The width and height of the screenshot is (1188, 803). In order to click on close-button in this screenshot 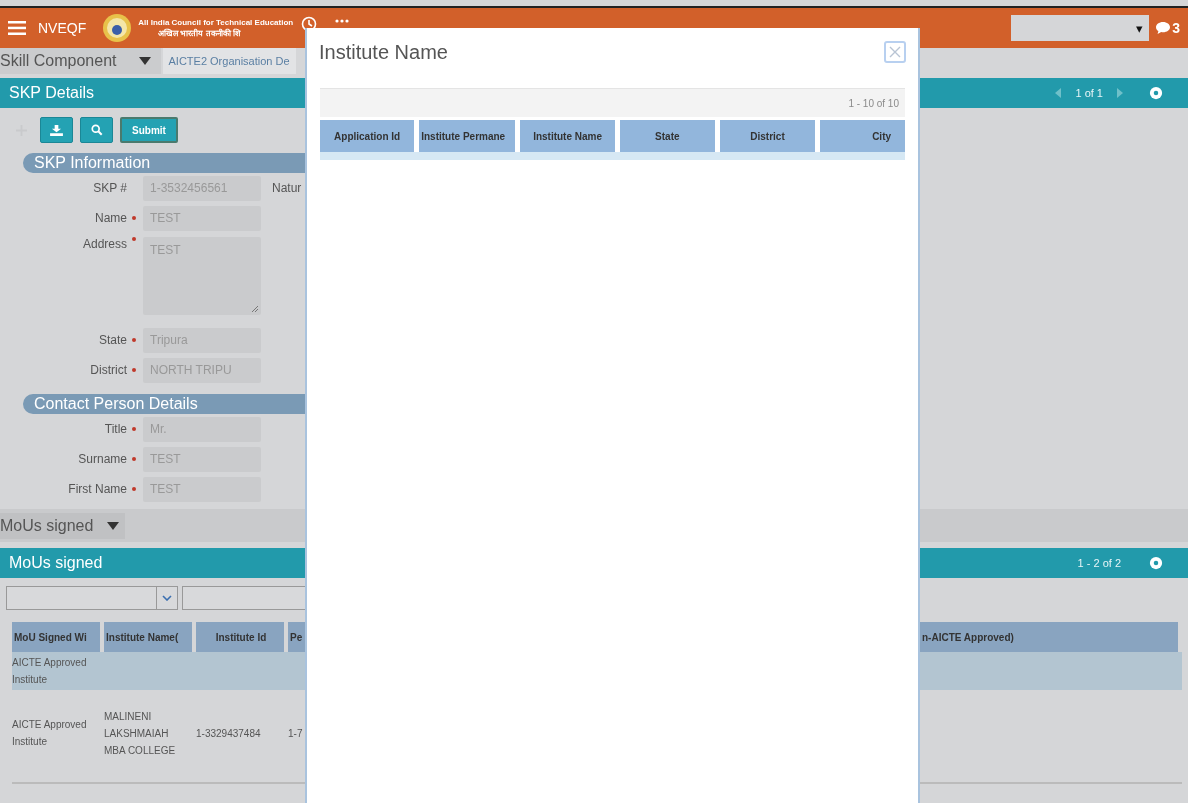, I will do `click(895, 52)`.